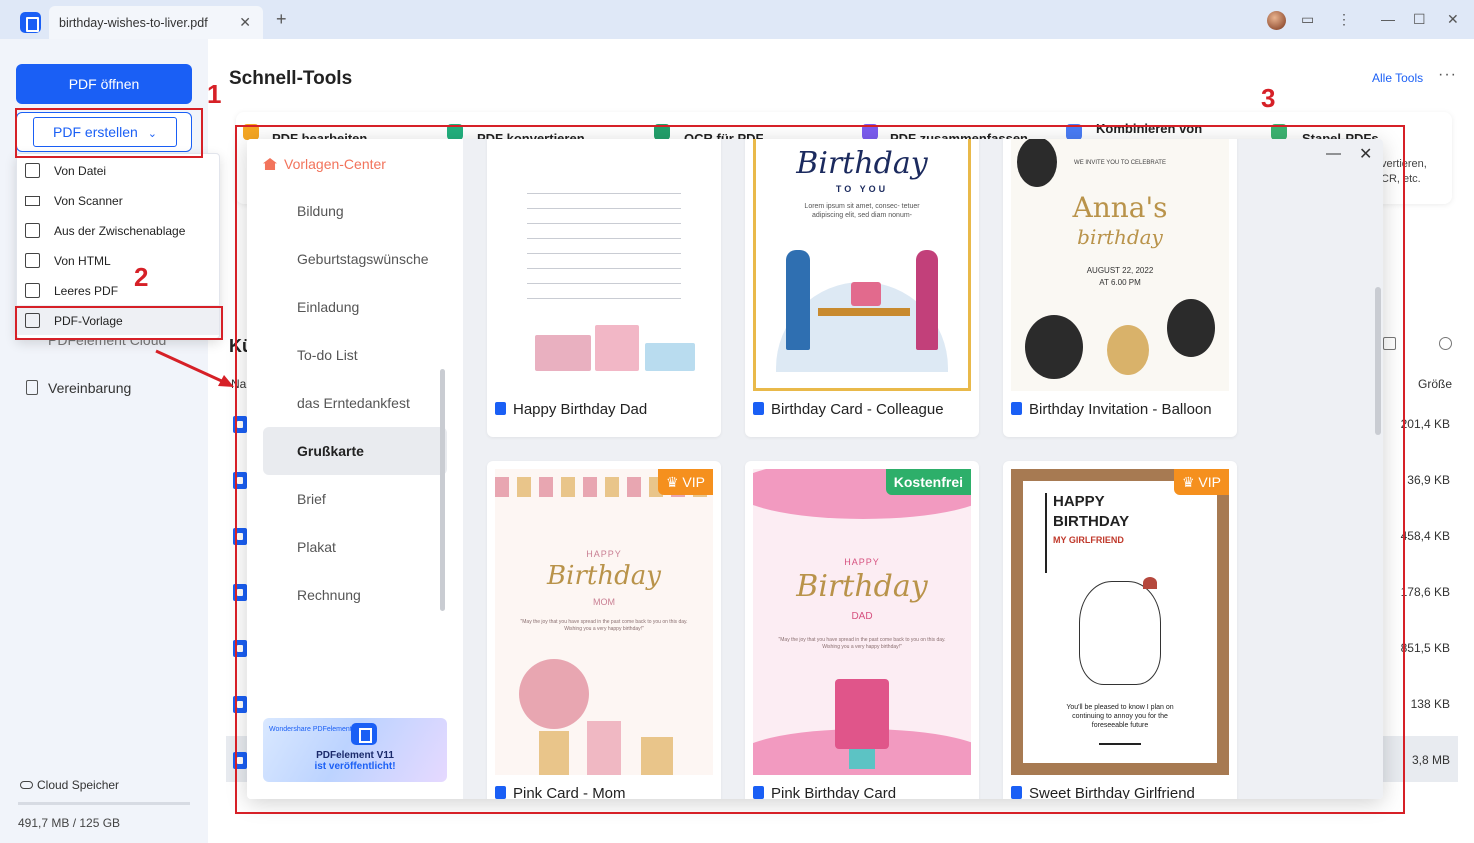 This screenshot has height=843, width=1474. I want to click on file-size: 36,9 KB, so click(1428, 480).